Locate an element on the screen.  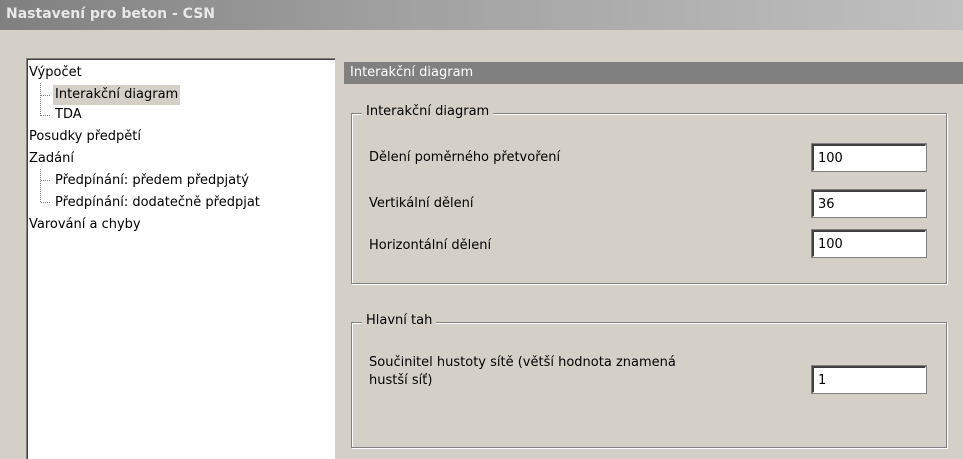
group-title: Interakční diagram is located at coordinates (428, 111).